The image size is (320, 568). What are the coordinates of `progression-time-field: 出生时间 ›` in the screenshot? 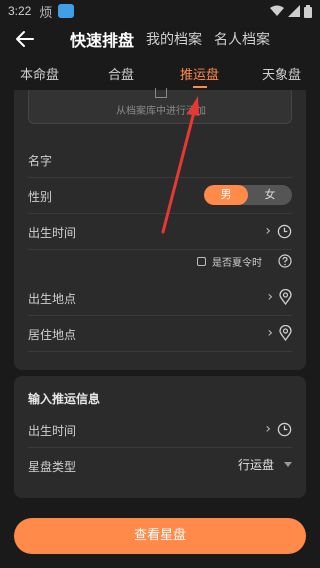 It's located at (160, 430).